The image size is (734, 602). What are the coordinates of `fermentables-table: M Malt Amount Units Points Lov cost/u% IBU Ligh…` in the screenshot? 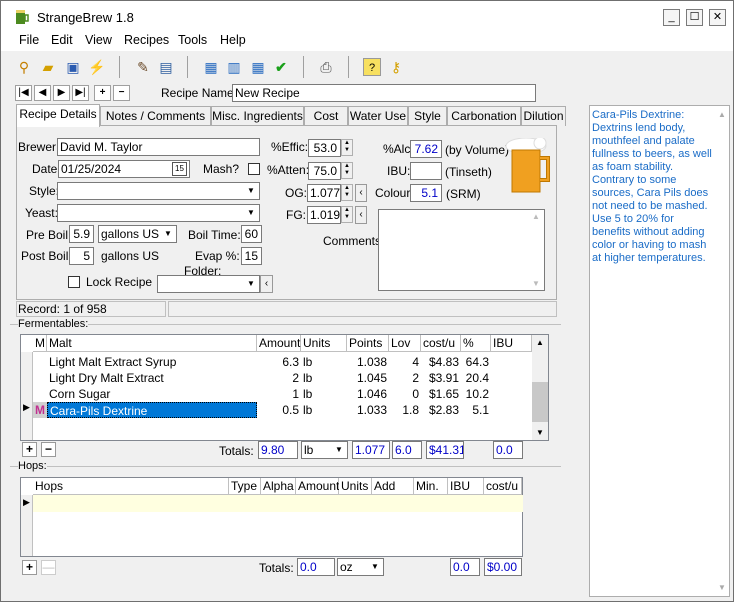 It's located at (284, 387).